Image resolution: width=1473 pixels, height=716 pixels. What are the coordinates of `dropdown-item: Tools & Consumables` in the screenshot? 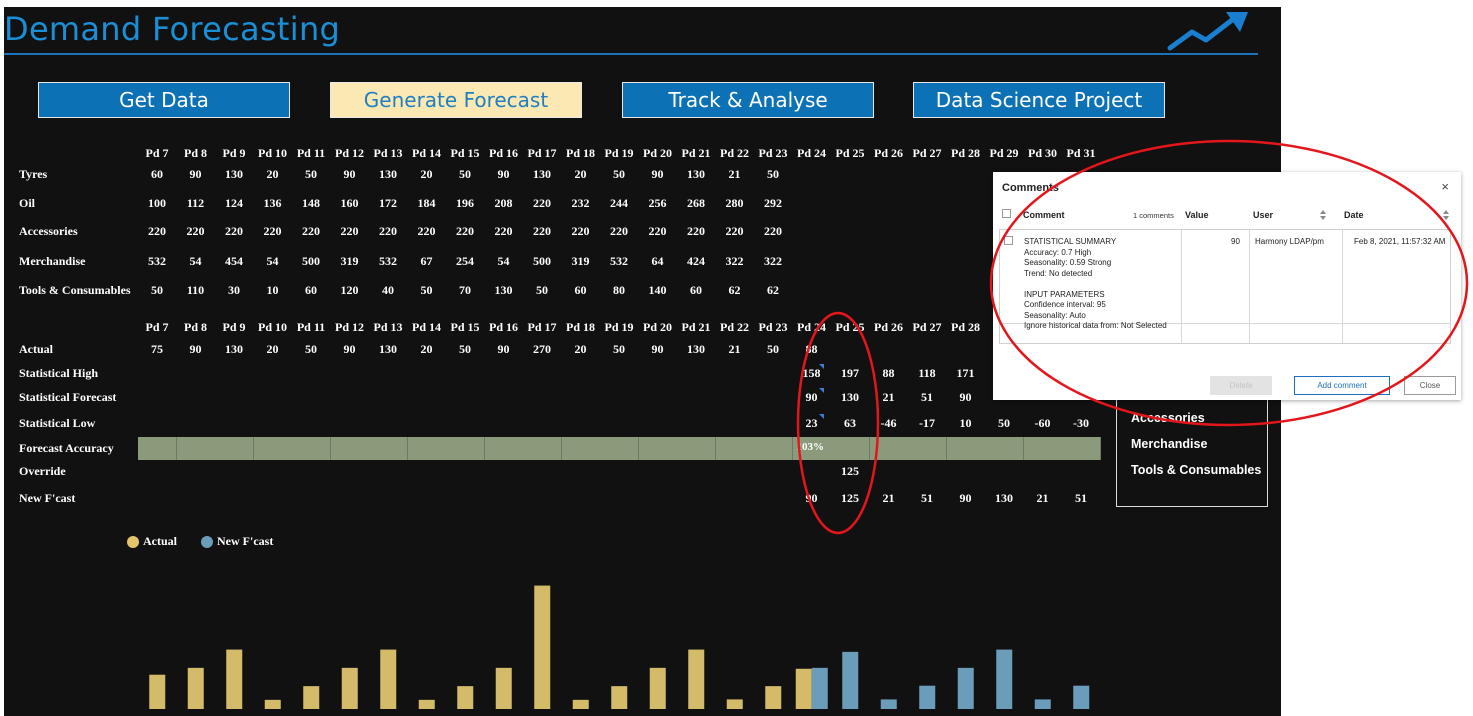 It's located at (1196, 470).